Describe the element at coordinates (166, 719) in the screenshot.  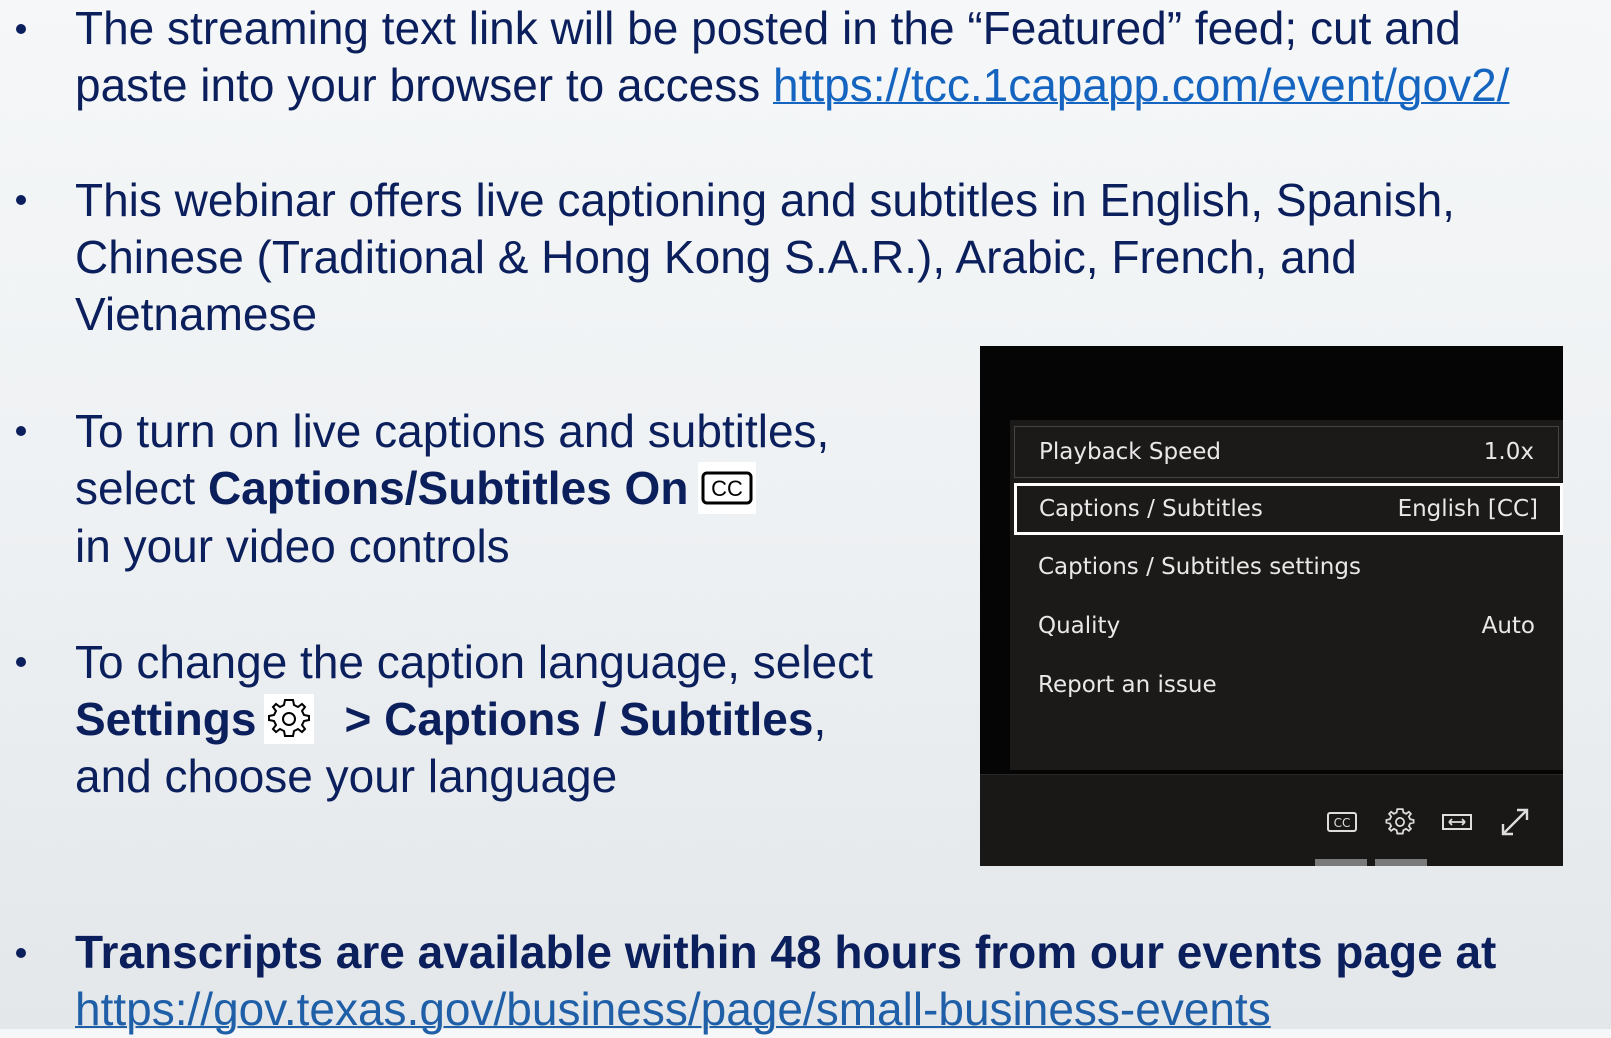
I see `settings-label: Settings` at that location.